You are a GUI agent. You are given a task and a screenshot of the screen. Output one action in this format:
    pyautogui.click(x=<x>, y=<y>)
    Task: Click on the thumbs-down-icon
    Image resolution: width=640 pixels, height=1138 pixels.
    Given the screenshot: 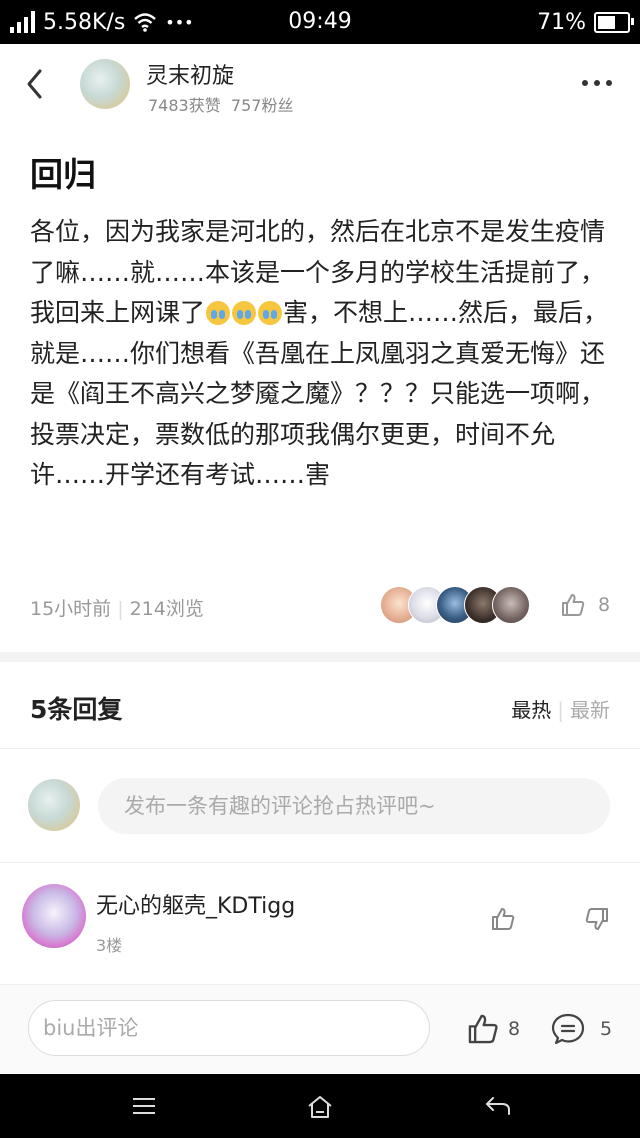 What is the action you would take?
    pyautogui.click(x=597, y=919)
    